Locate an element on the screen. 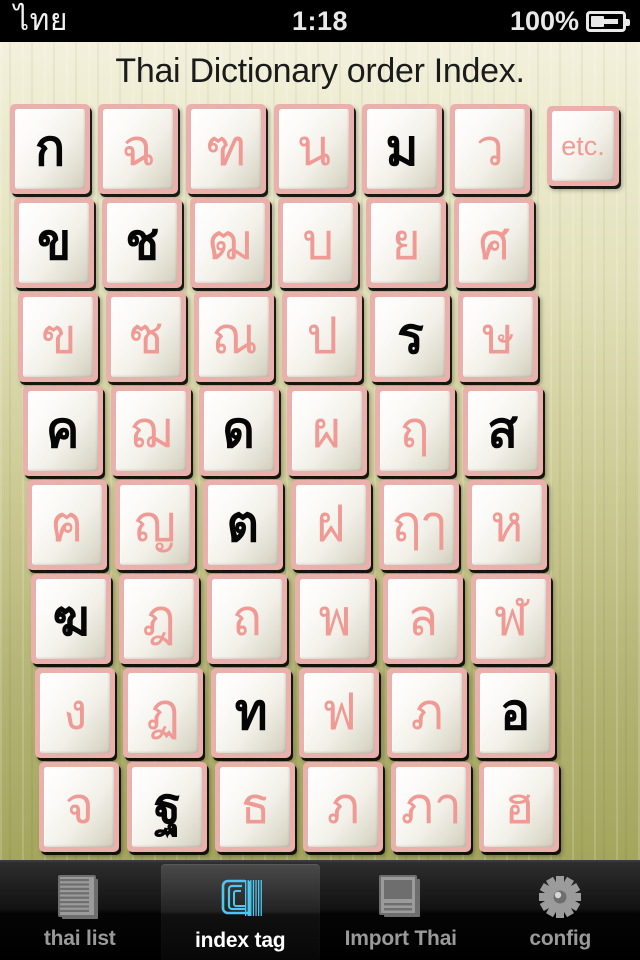 The image size is (640, 960). letter-glyph: น is located at coordinates (314, 148).